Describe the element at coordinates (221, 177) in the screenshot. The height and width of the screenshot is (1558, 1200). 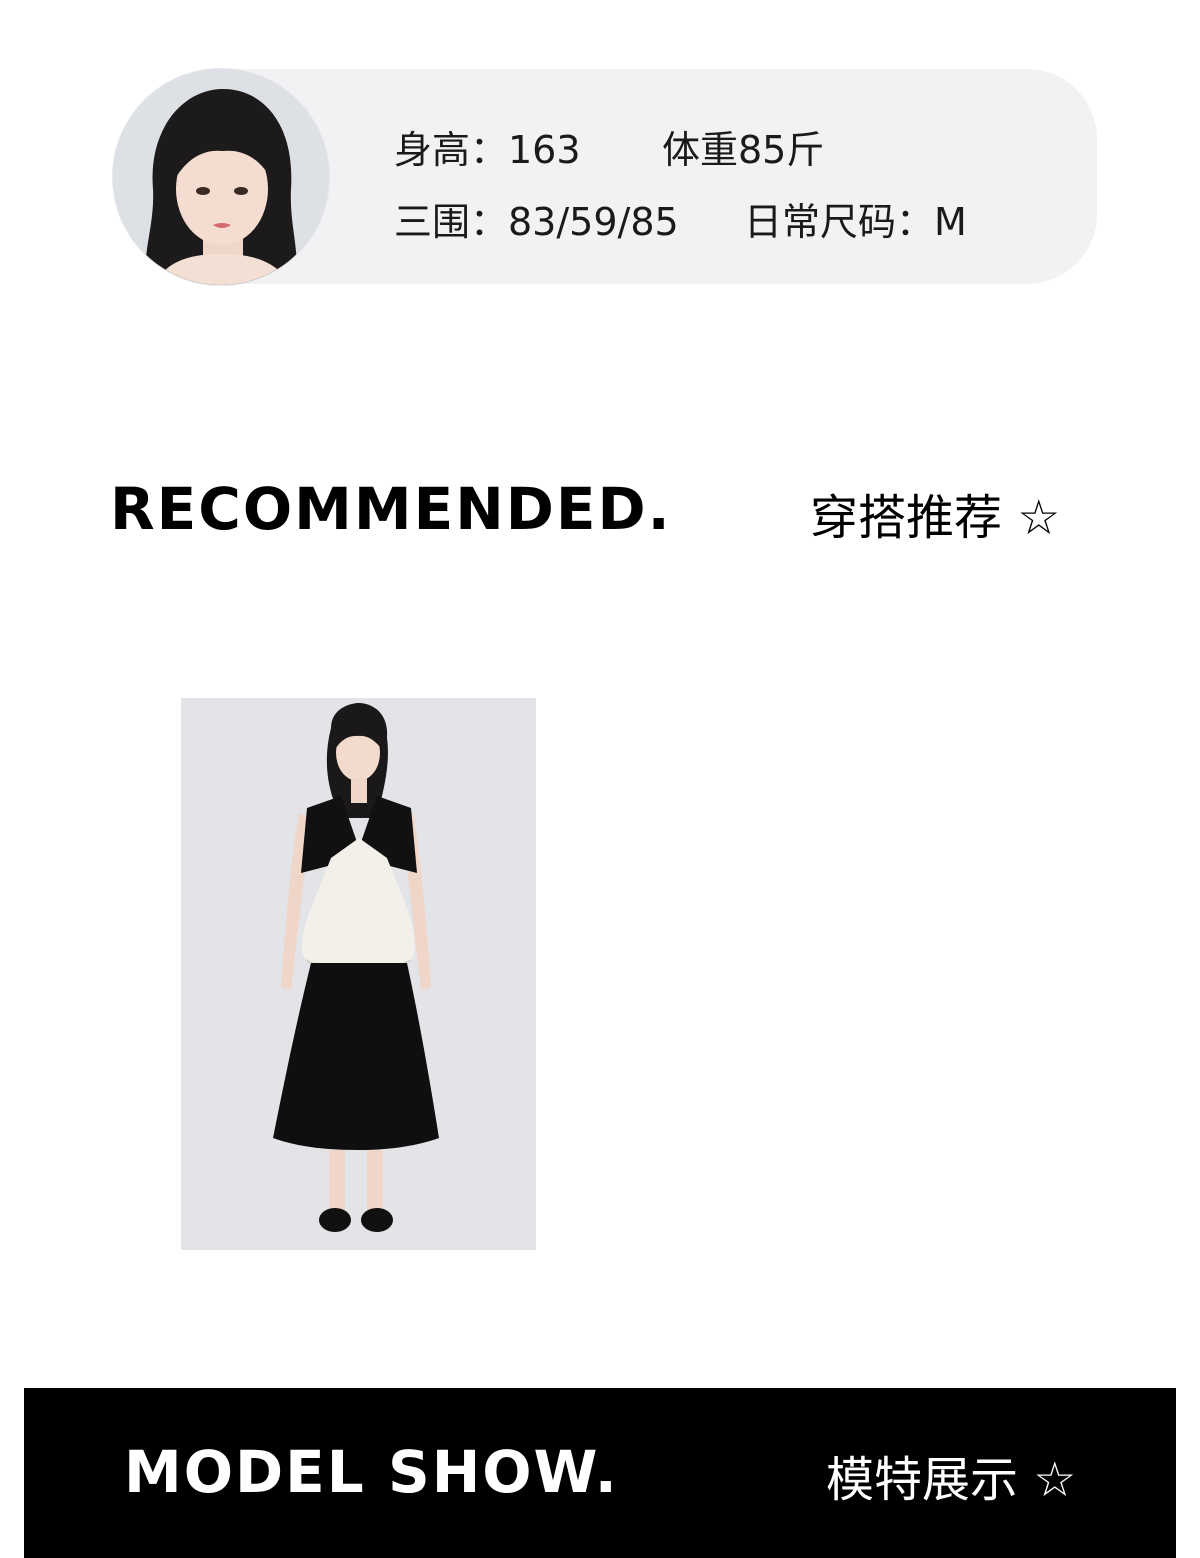
I see `model-avatar` at that location.